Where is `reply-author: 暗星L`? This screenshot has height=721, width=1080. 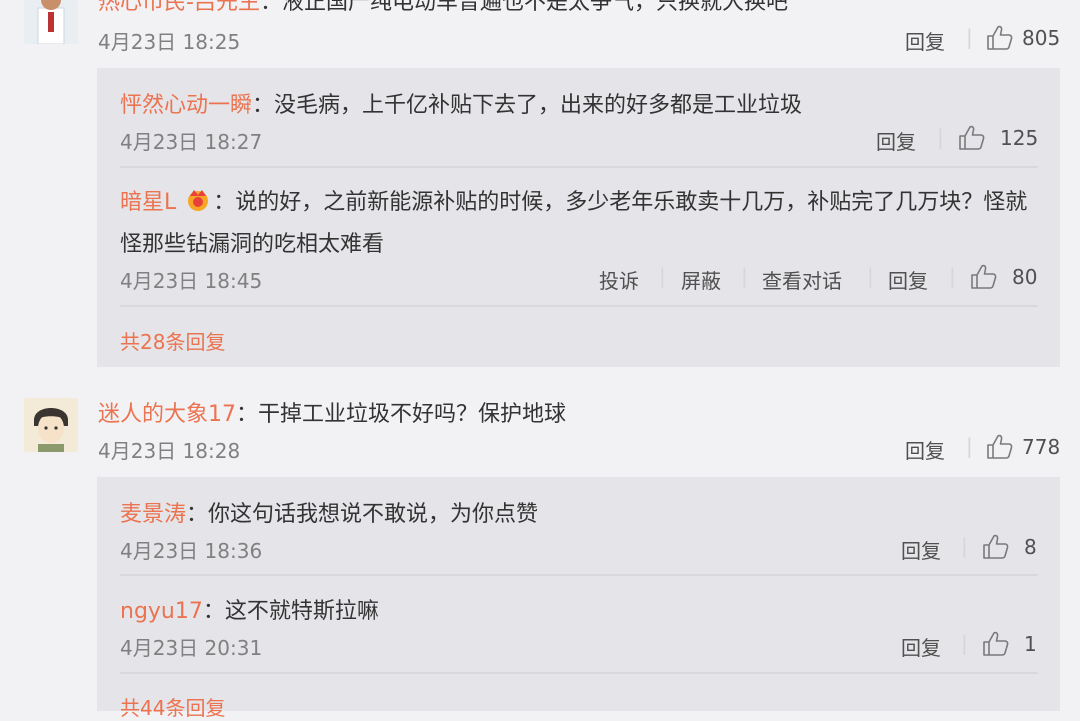 reply-author: 暗星L is located at coordinates (148, 202).